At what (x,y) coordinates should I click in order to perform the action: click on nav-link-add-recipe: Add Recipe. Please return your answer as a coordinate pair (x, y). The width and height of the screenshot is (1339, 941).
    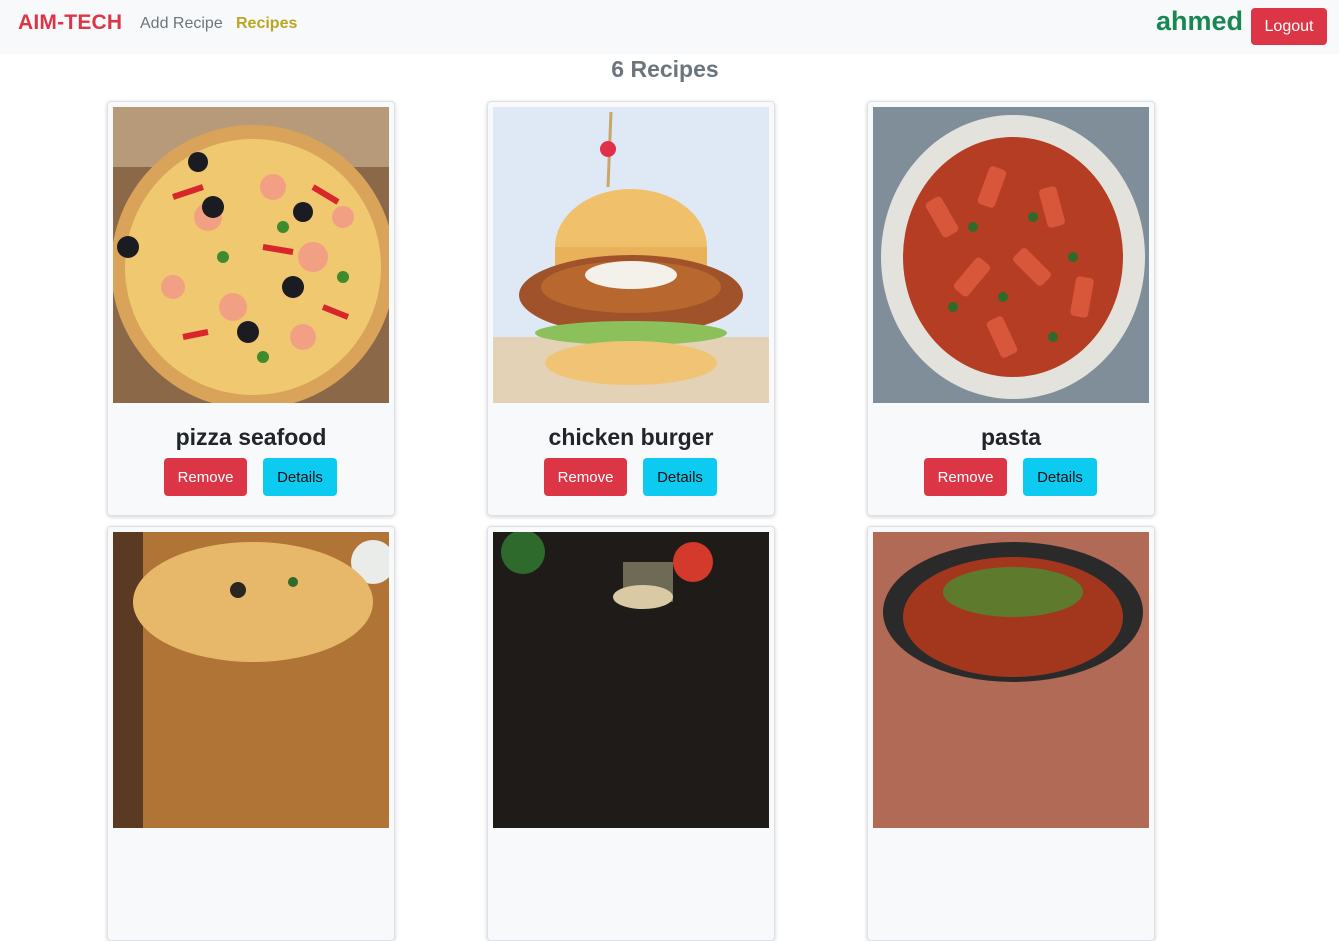
    Looking at the image, I should click on (181, 24).